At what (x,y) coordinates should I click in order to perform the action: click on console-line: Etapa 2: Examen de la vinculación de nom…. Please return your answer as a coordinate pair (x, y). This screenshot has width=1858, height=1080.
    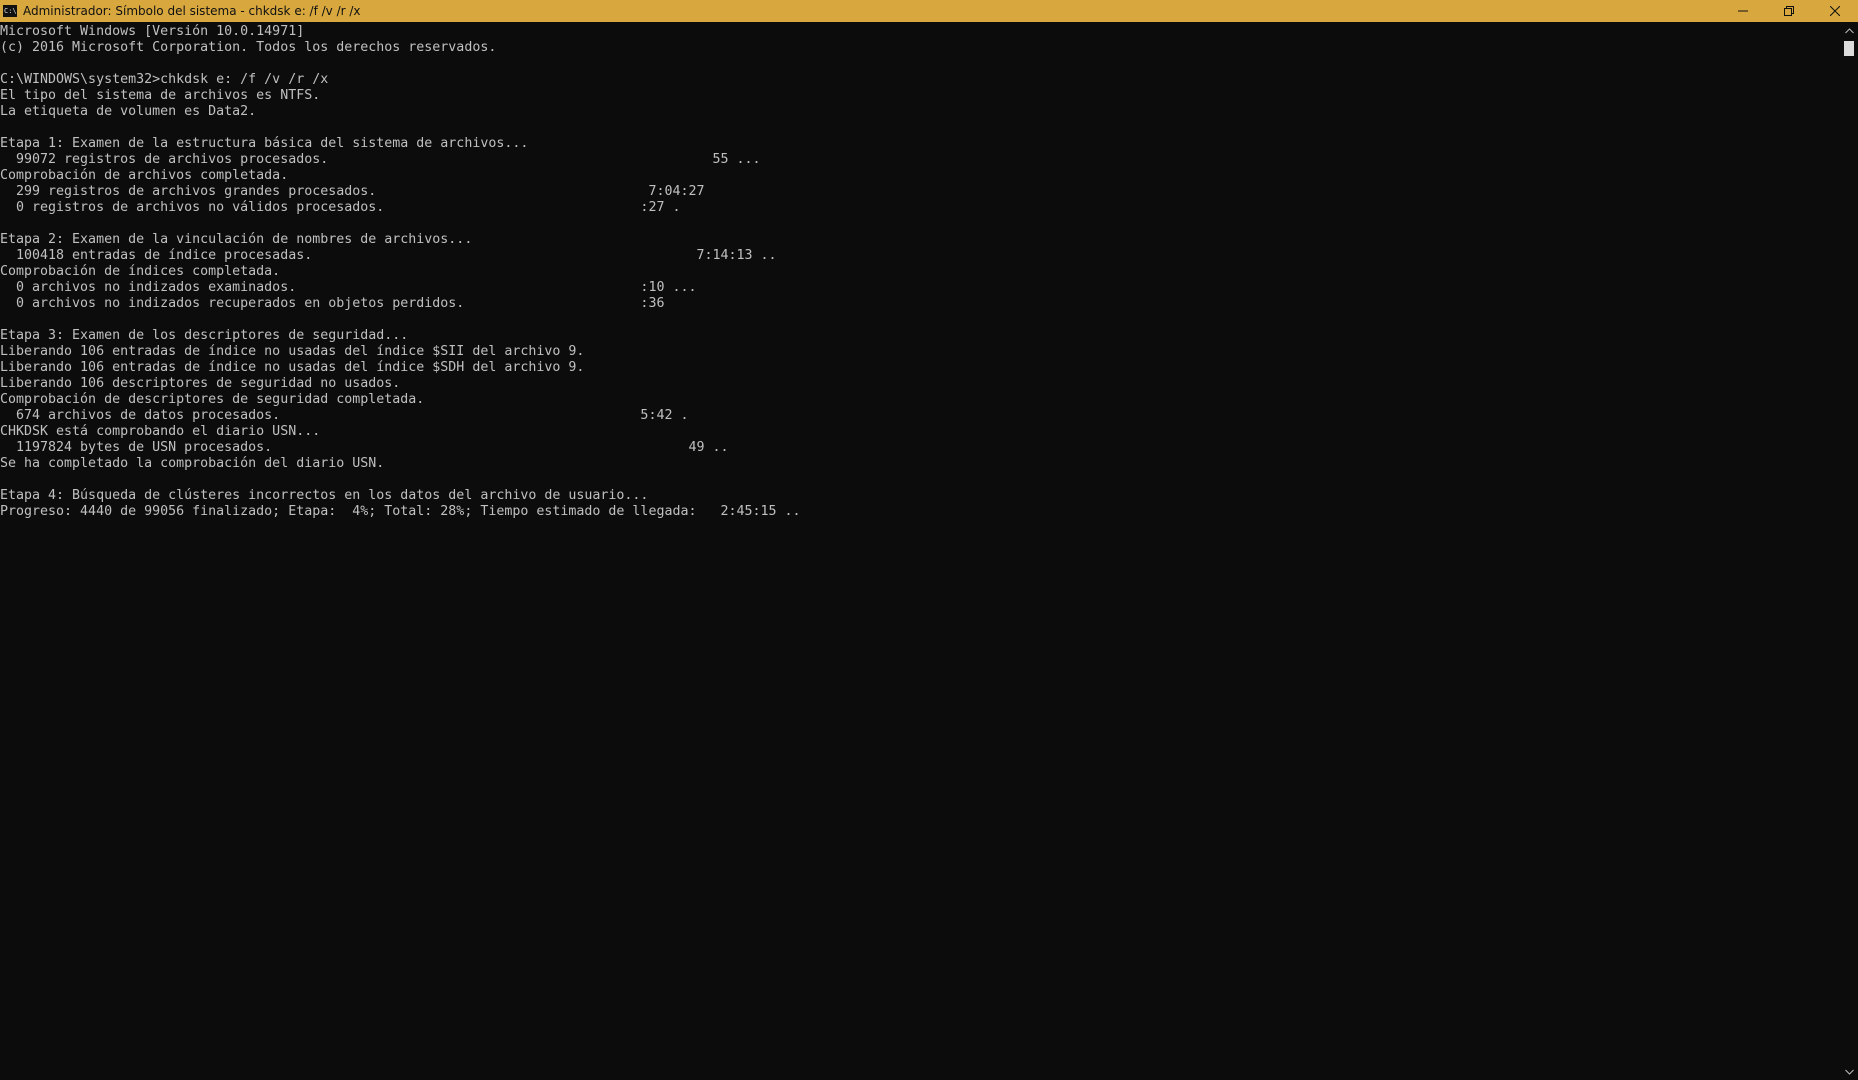
    Looking at the image, I should click on (236, 239).